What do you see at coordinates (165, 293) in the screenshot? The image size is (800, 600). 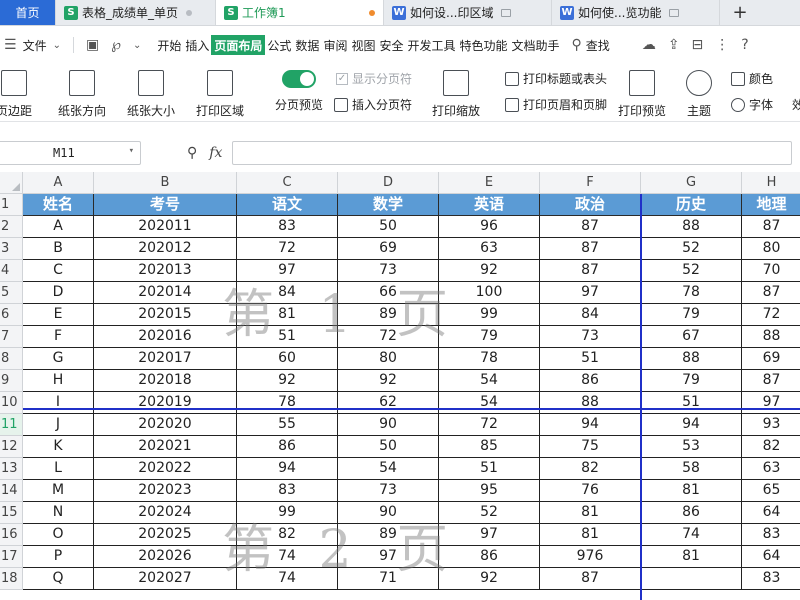 I see `cell: 202014` at bounding box center [165, 293].